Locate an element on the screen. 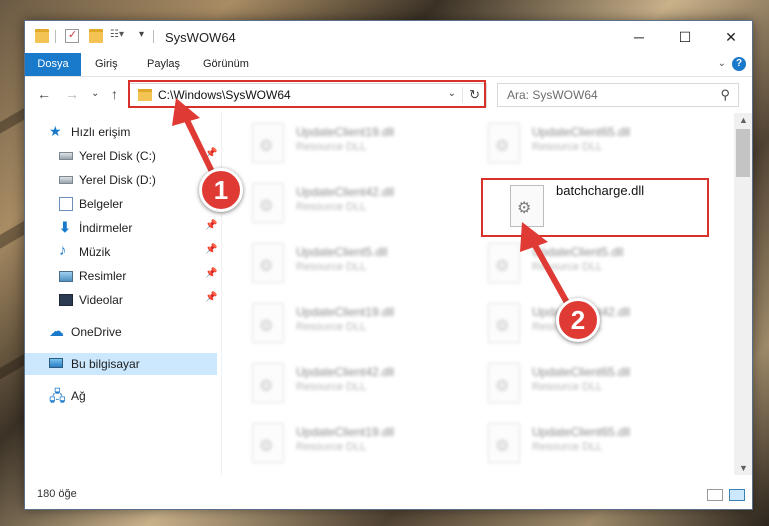 The image size is (769, 526). sidebar-item-disk-c: Yerel Disk (C:) 📌 is located at coordinates (121, 156).